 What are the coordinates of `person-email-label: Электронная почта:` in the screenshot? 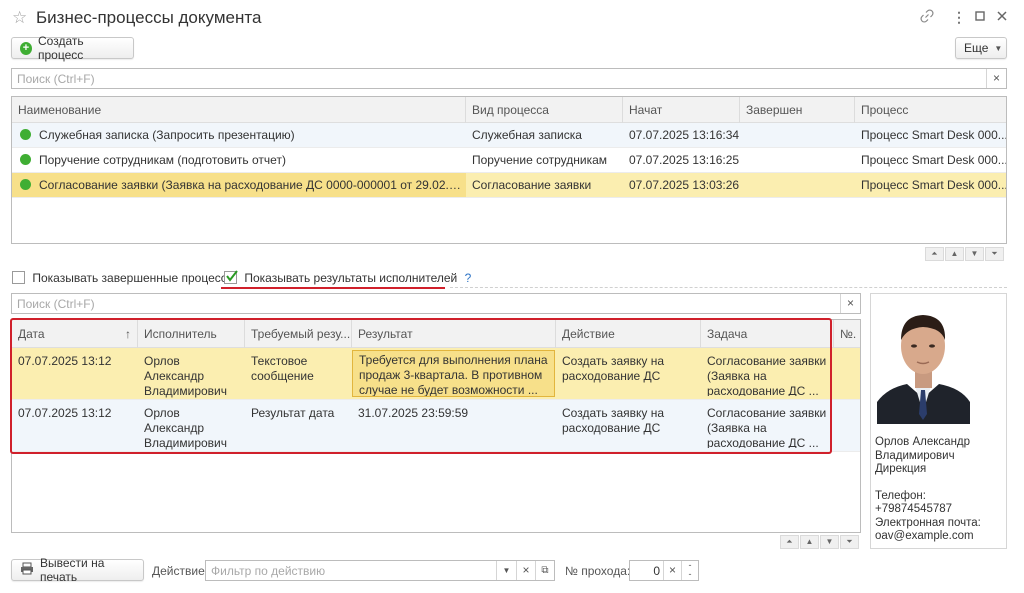 It's located at (928, 522).